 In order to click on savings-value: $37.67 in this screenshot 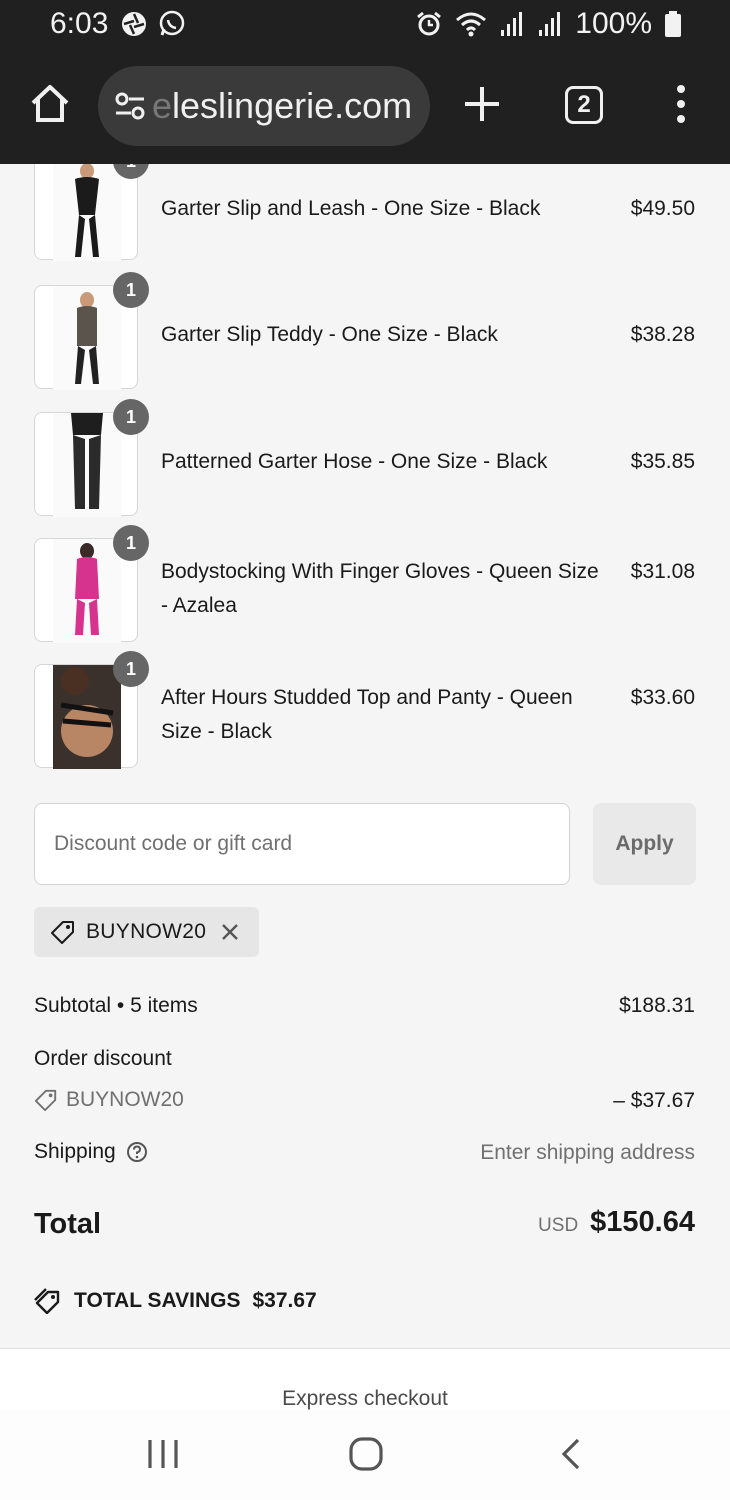, I will do `click(284, 1300)`.